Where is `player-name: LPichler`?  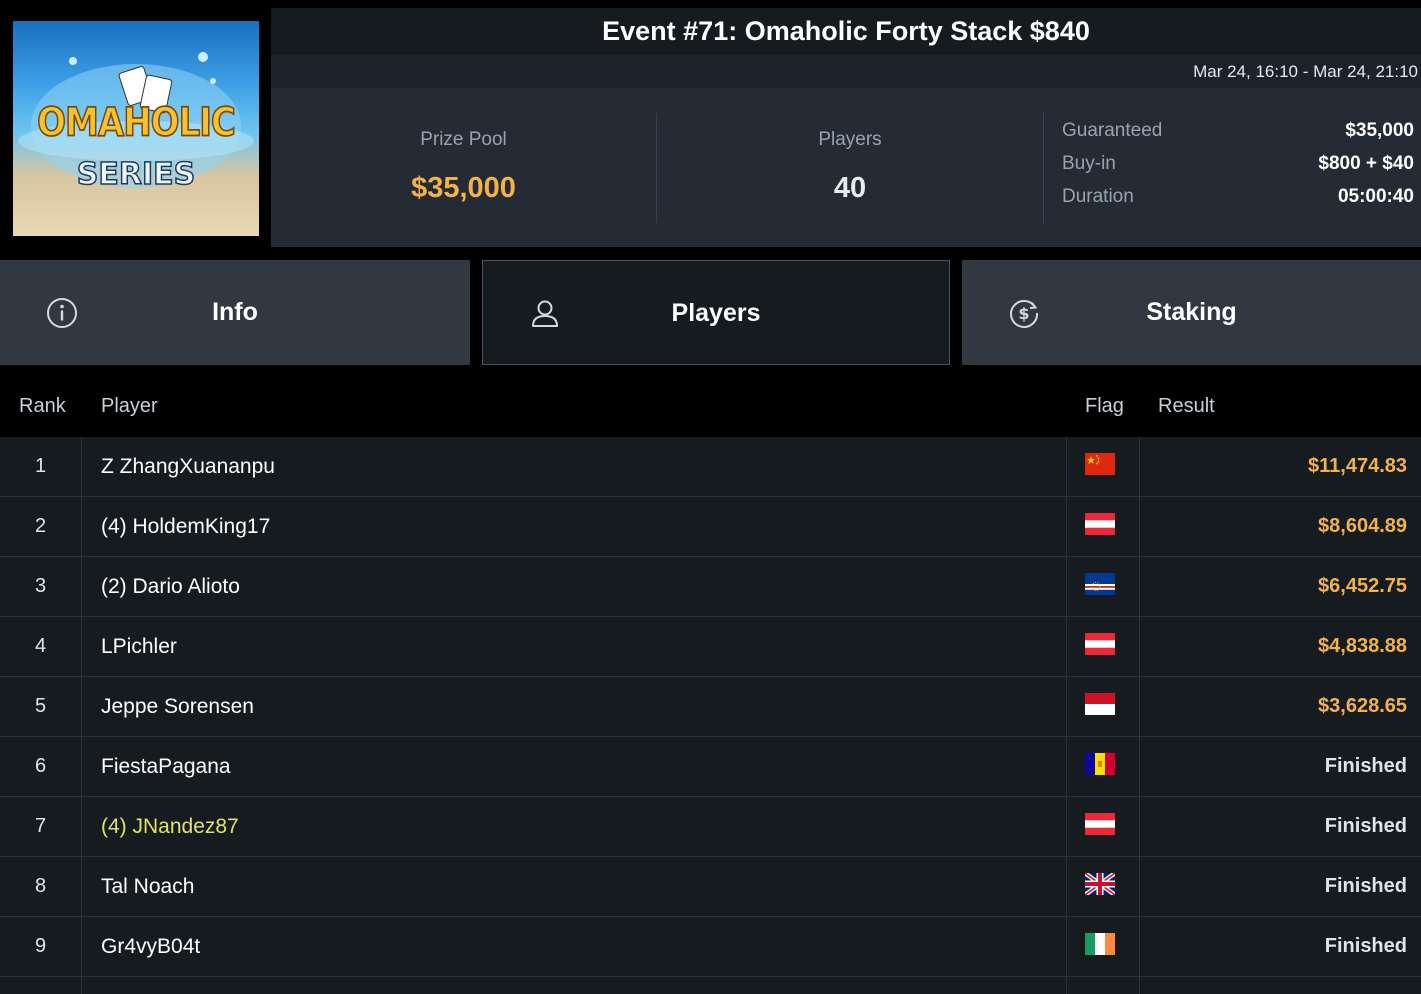 player-name: LPichler is located at coordinates (139, 646).